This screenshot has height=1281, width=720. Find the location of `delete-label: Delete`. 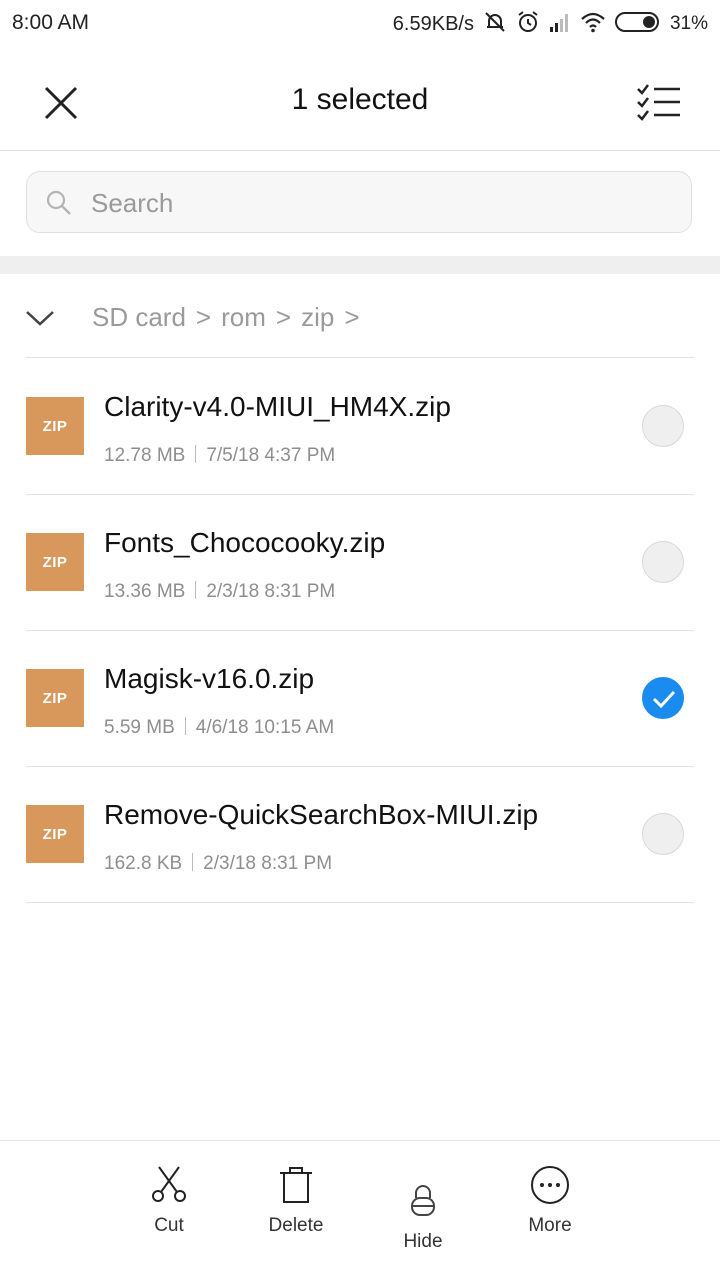

delete-label: Delete is located at coordinates (296, 1225).